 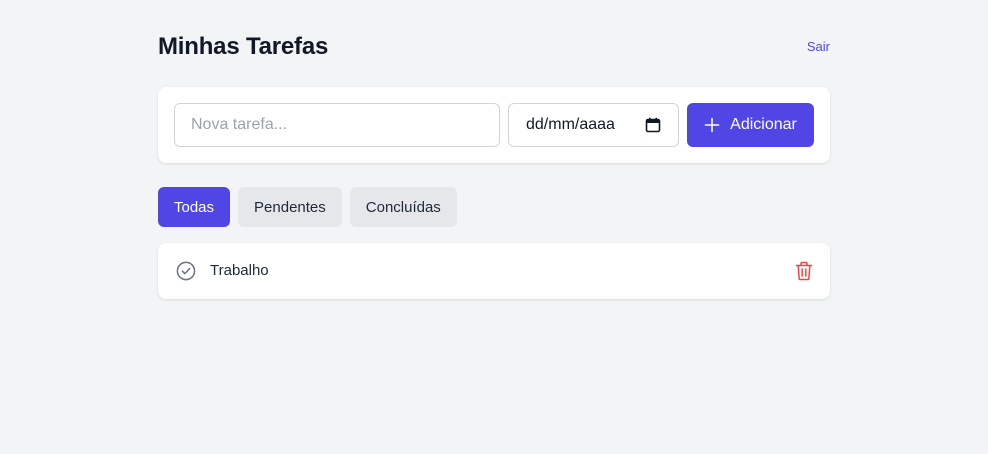 I want to click on calendar-icon, so click(x=653, y=125).